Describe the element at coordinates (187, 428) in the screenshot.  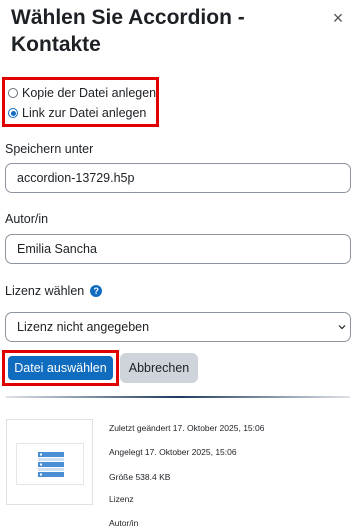
I see `modified-date: Zuletzt geändert 17. Oktober 2025, 15:06` at that location.